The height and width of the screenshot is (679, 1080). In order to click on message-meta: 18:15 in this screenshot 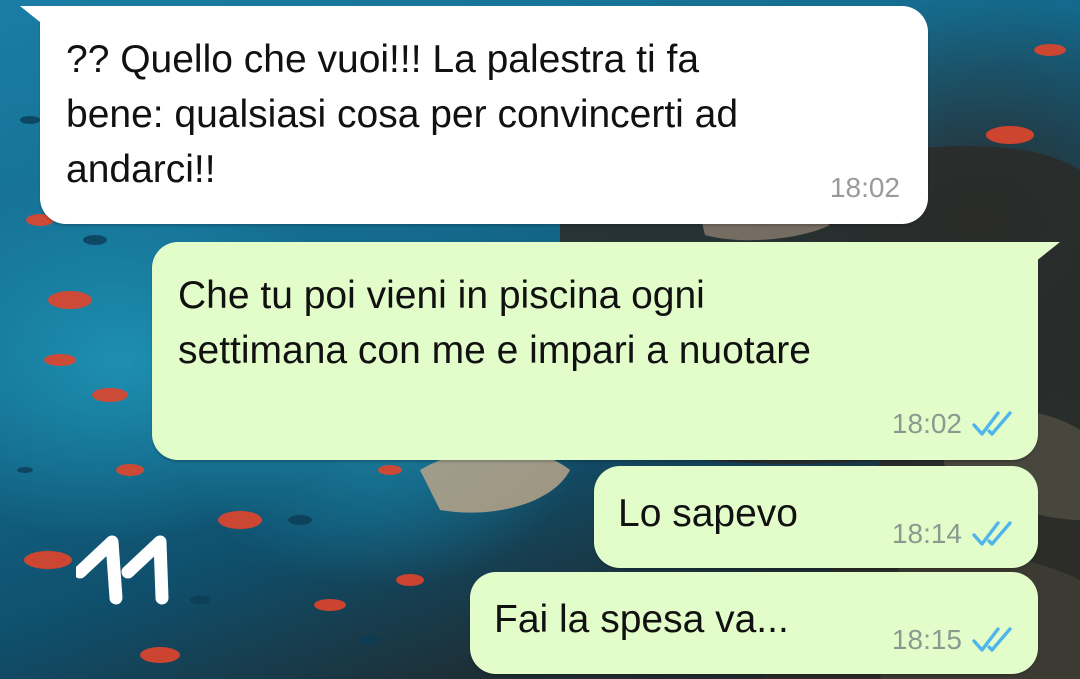, I will do `click(954, 640)`.